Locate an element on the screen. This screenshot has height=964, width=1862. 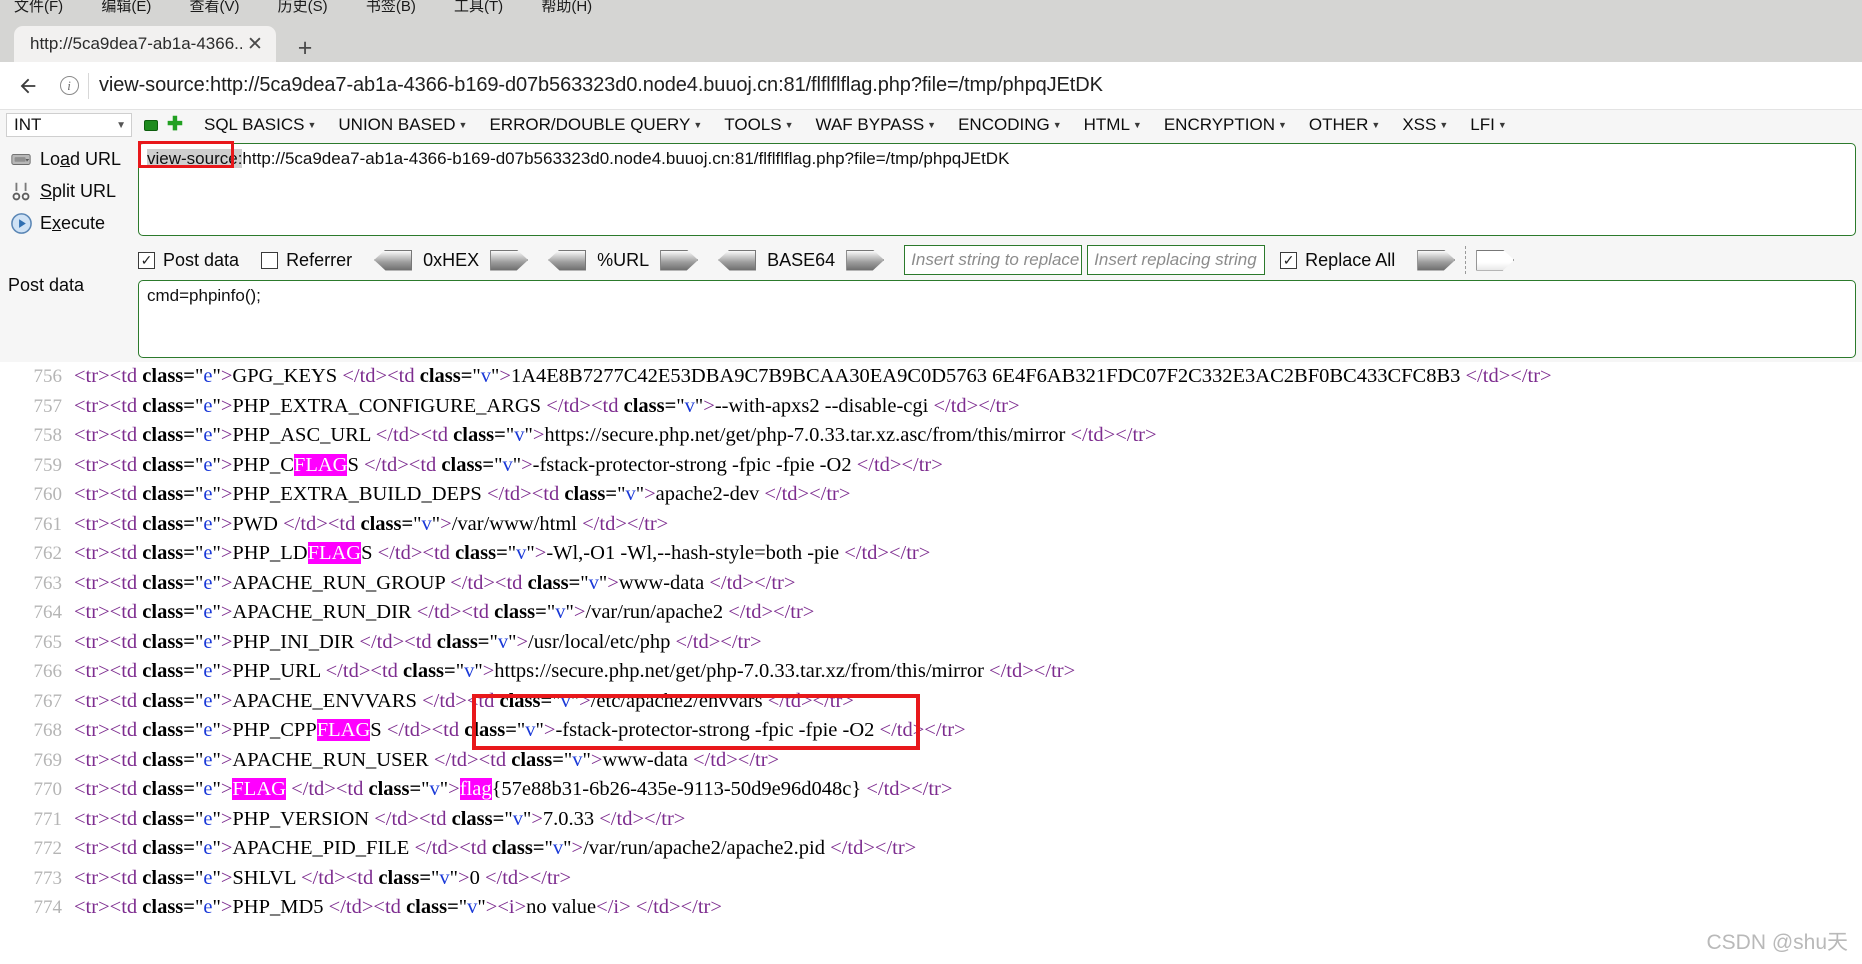
split-url-button: Split URL is located at coordinates (70, 191).